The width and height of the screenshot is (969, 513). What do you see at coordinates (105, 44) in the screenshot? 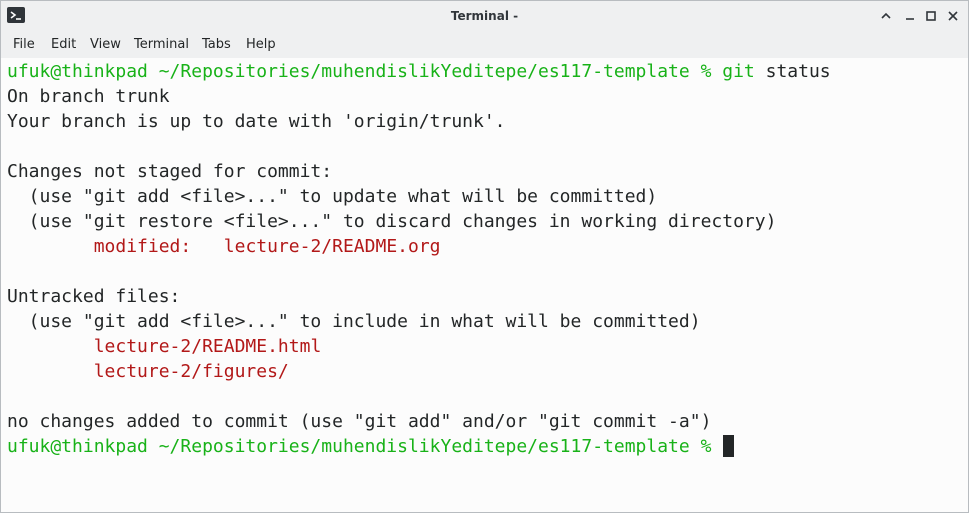
I see `menu-view: View` at bounding box center [105, 44].